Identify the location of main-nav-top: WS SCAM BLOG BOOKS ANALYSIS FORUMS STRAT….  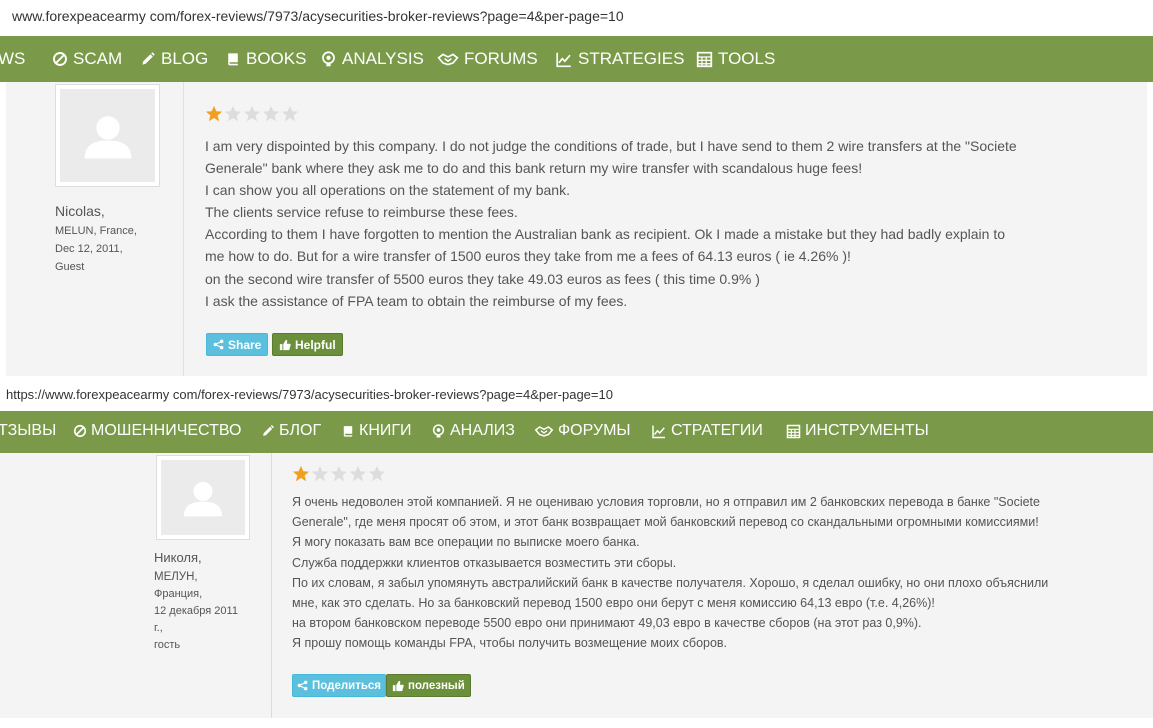
(576, 59).